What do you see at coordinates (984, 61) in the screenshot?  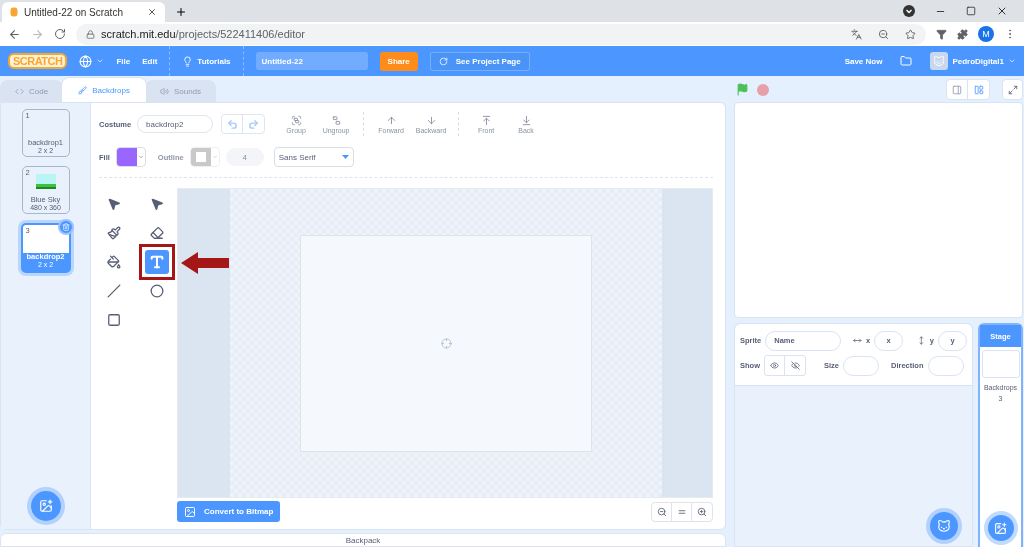 I see `user-menu: PedroDigital1` at bounding box center [984, 61].